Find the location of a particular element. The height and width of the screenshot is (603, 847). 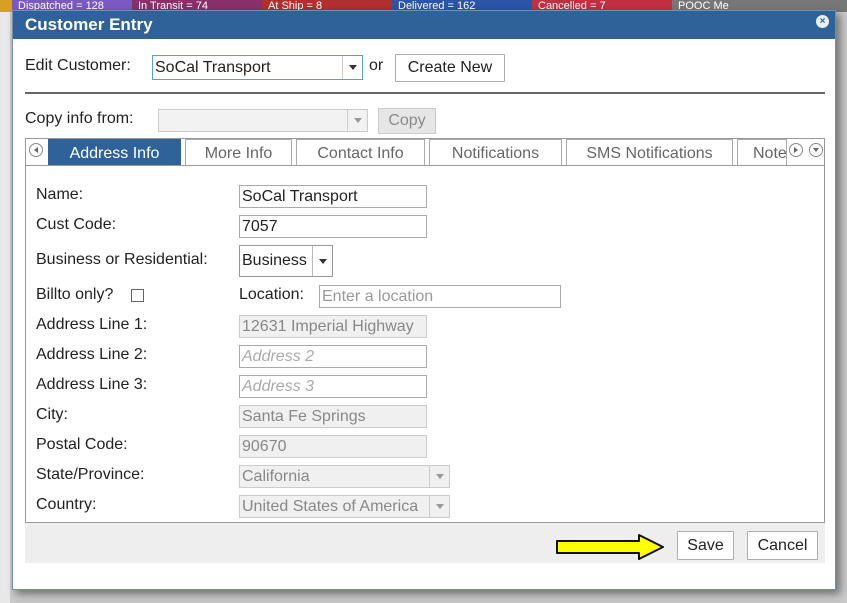

location-input: Enter a location is located at coordinates (440, 296).